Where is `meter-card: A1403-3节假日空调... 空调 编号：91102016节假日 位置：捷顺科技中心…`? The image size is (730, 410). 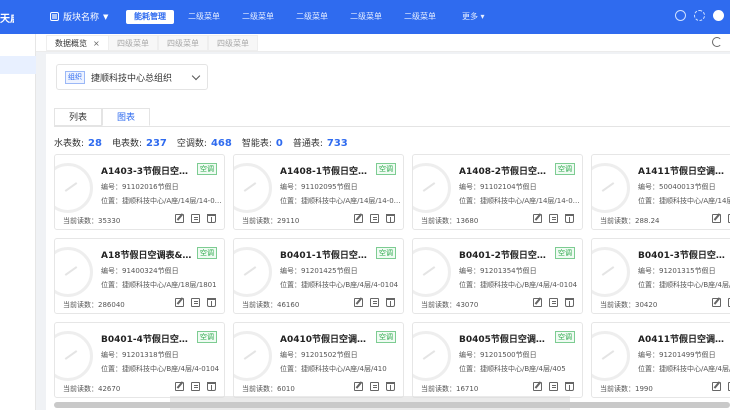
meter-card: A1403-3节假日空调... 空调 编号：91102016节假日 位置：捷顺科技中心… is located at coordinates (139, 192).